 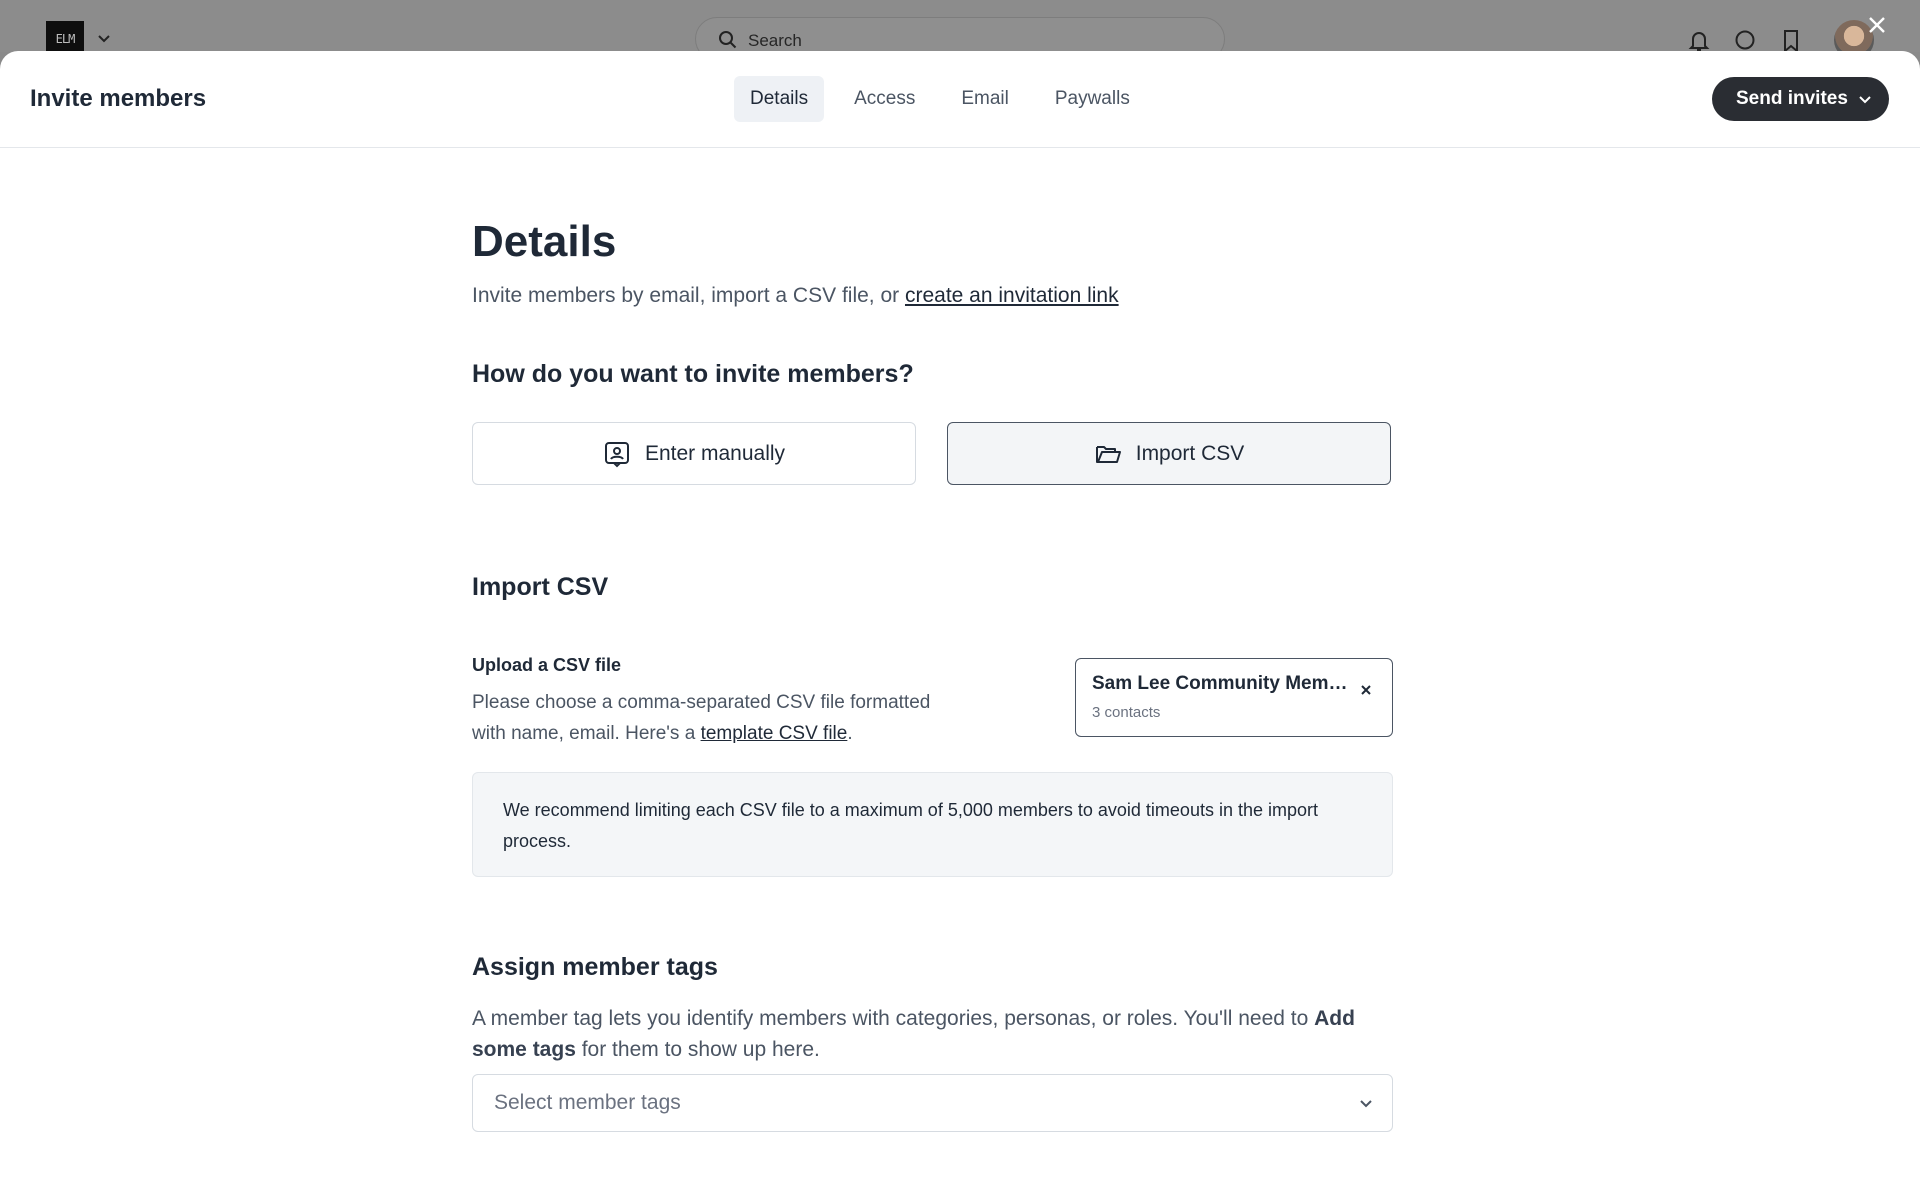 What do you see at coordinates (985, 99) in the screenshot?
I see `tab-email: Email` at bounding box center [985, 99].